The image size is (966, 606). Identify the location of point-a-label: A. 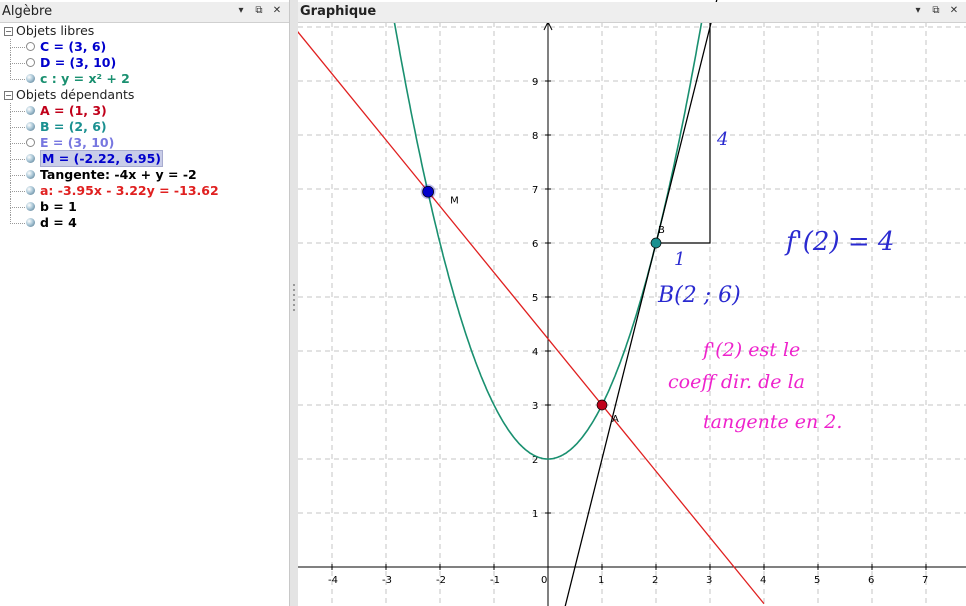
(615, 419).